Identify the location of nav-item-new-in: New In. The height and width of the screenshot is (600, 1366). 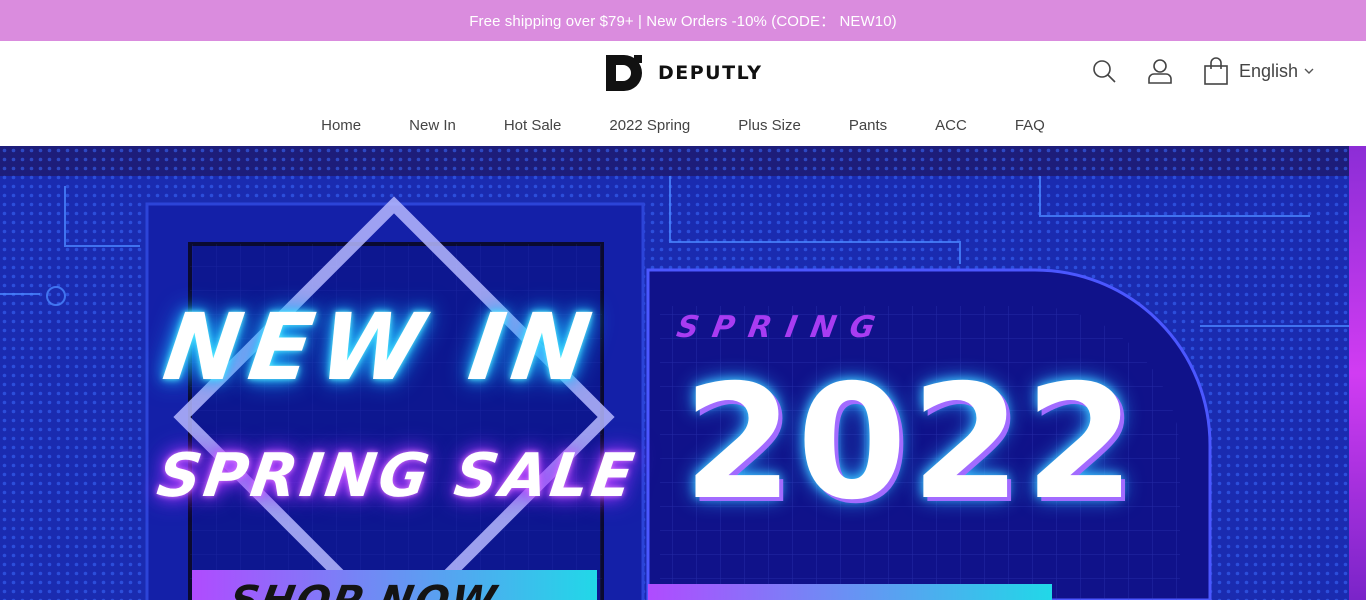
(432, 125).